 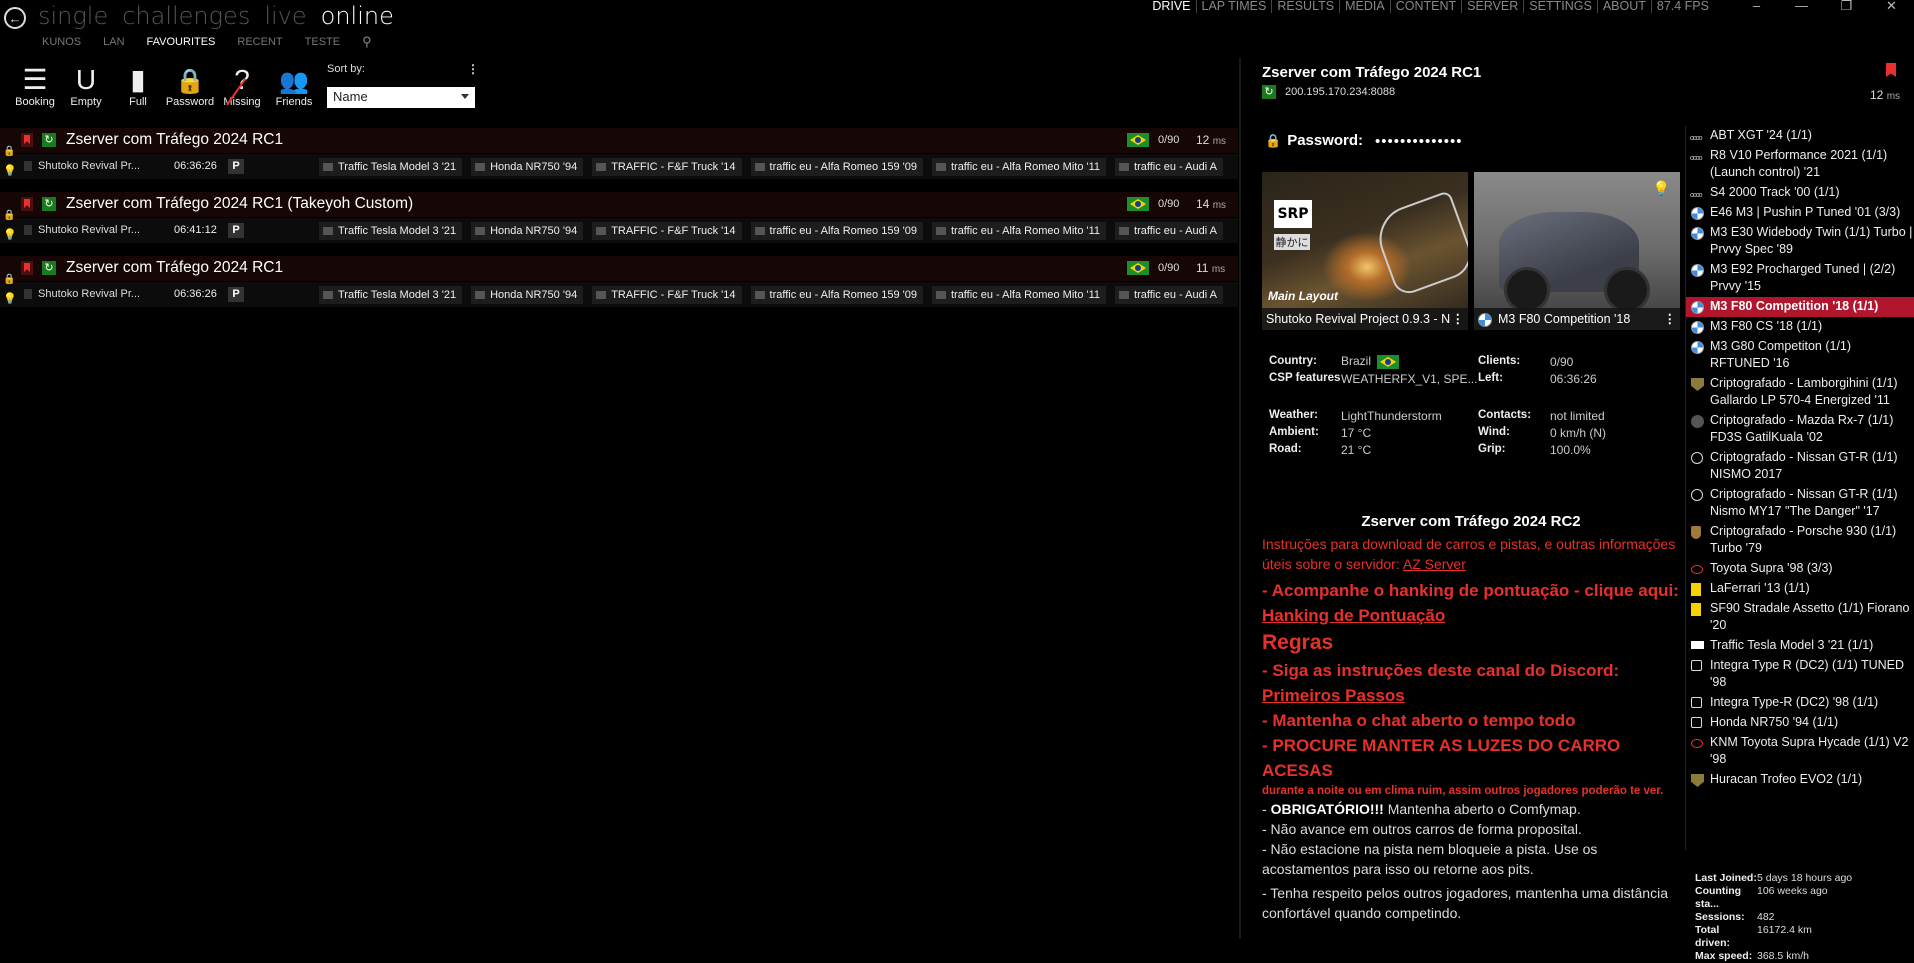 I want to click on sort-menu-icon: ⋮, so click(x=473, y=69).